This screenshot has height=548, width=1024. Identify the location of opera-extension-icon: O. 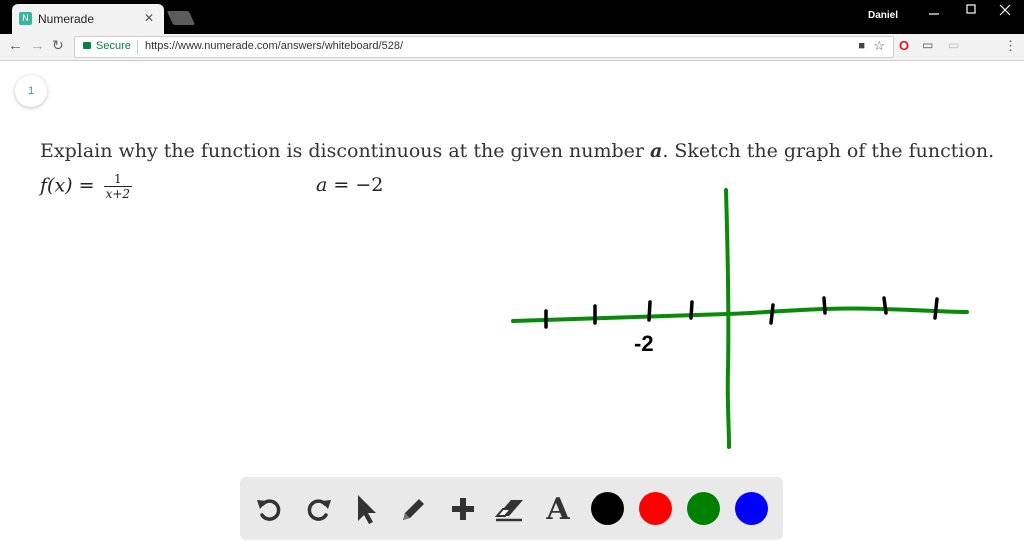
(904, 45).